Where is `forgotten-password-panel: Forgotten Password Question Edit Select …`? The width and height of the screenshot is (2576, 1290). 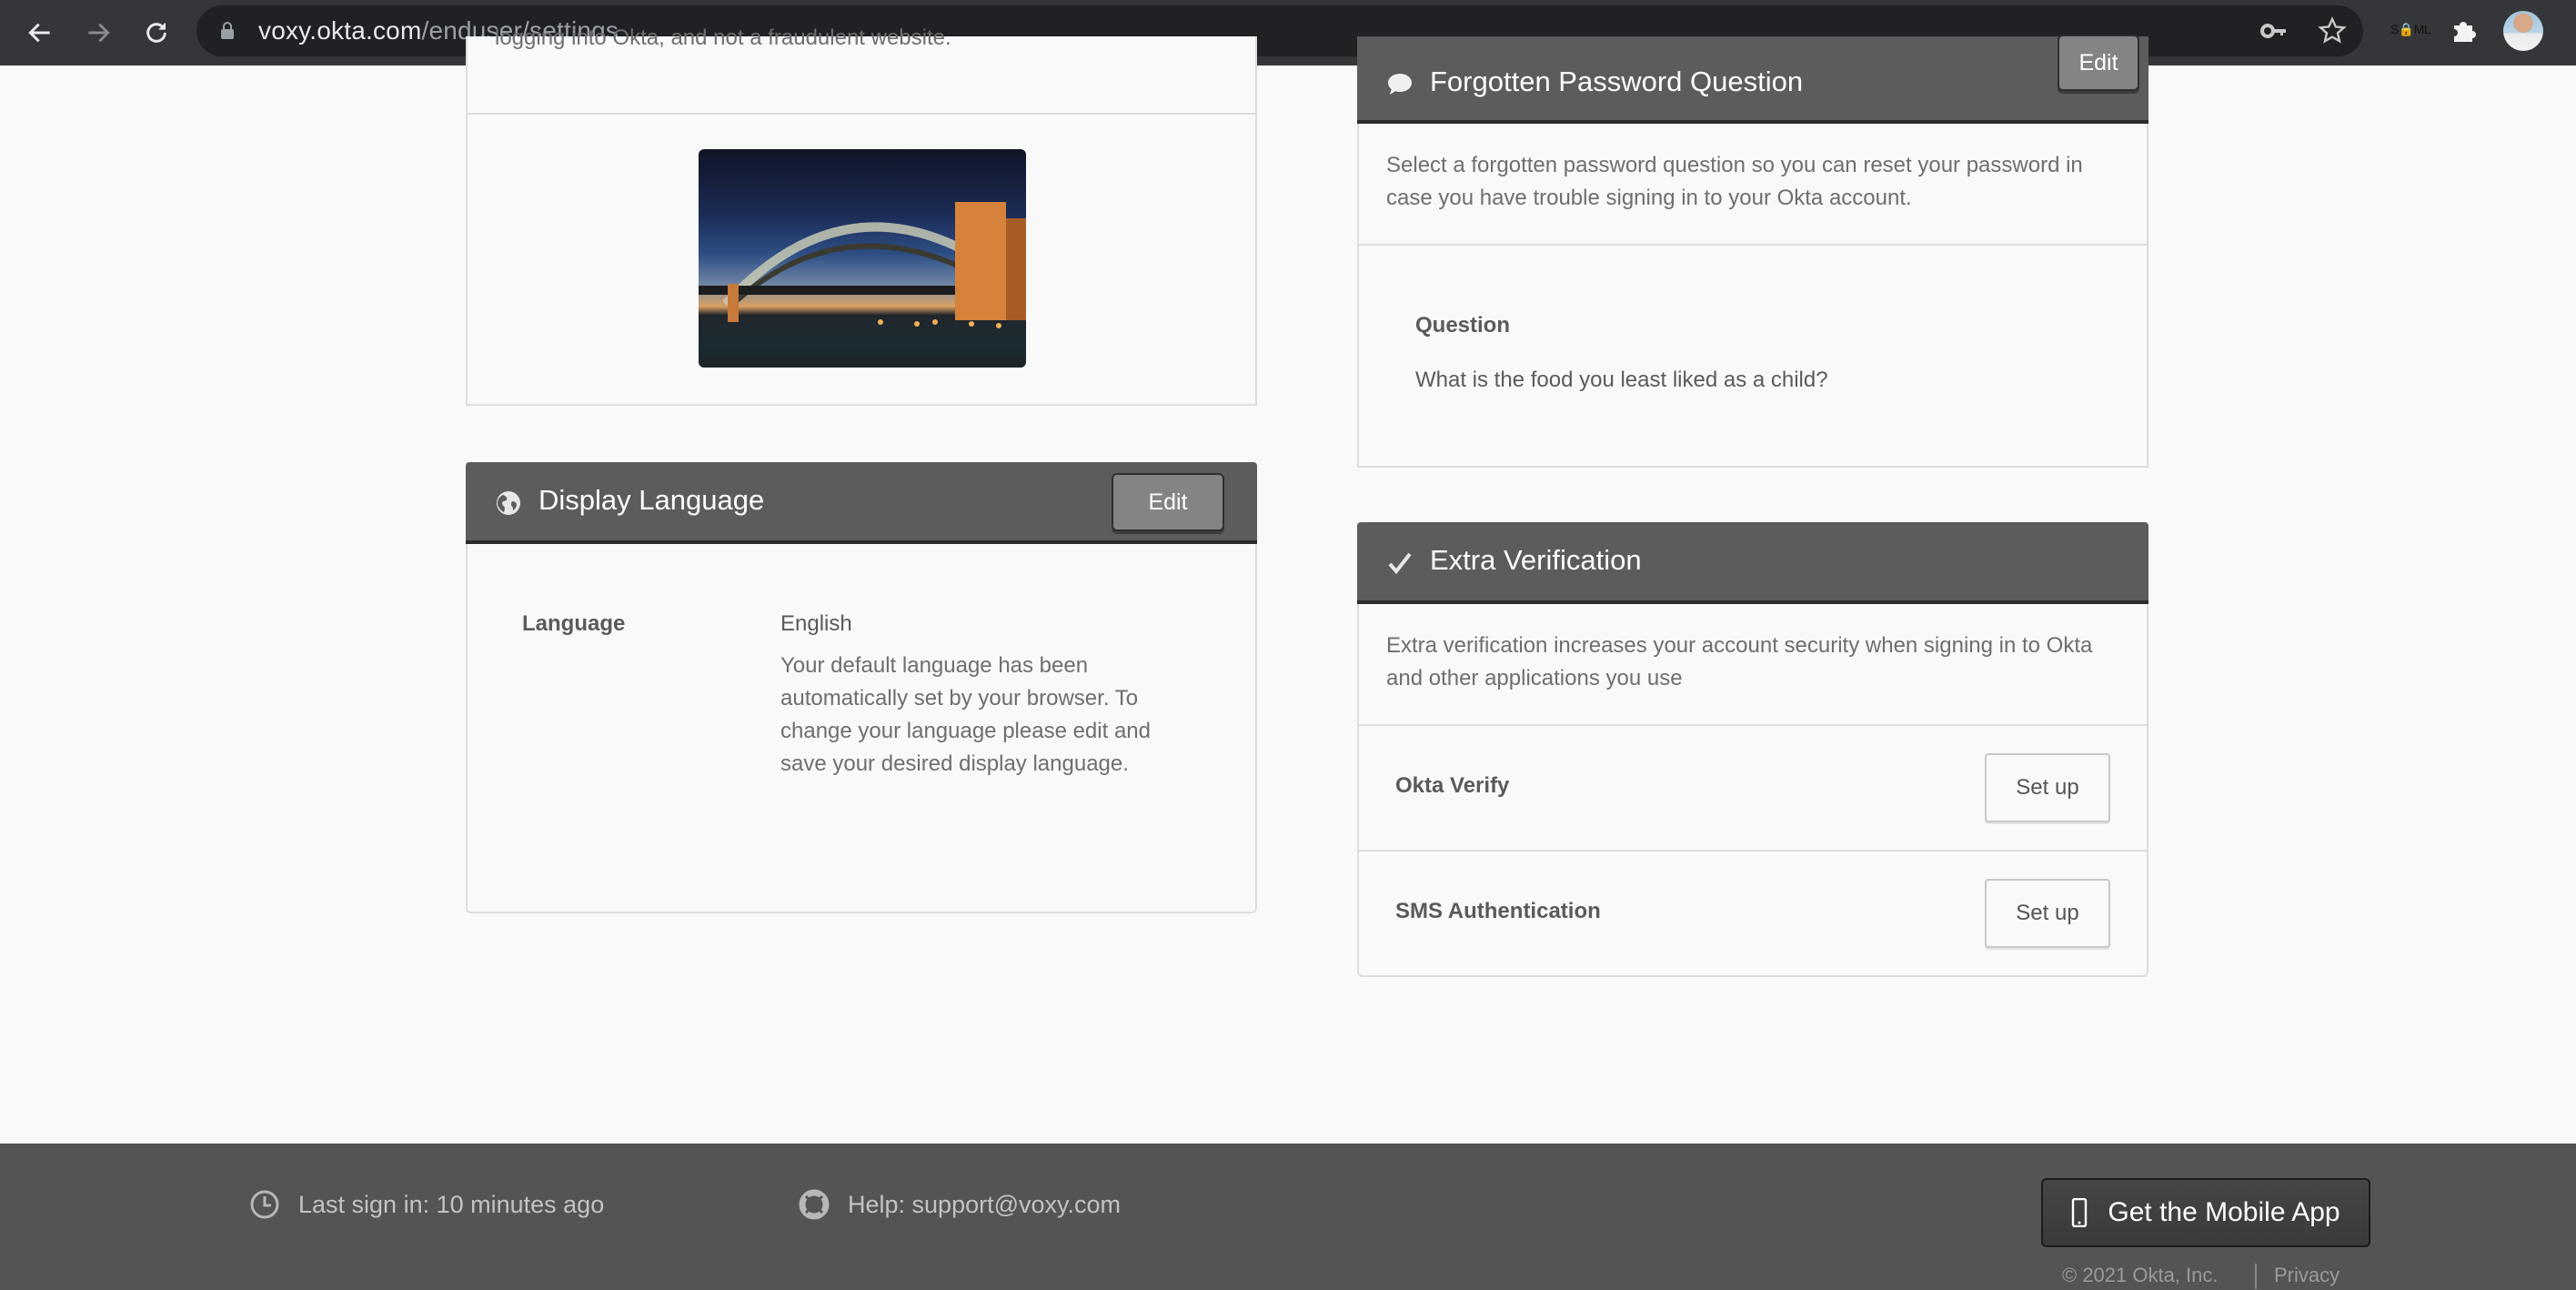
forgotten-password-panel: Forgotten Password Question Edit Select … is located at coordinates (1752, 251).